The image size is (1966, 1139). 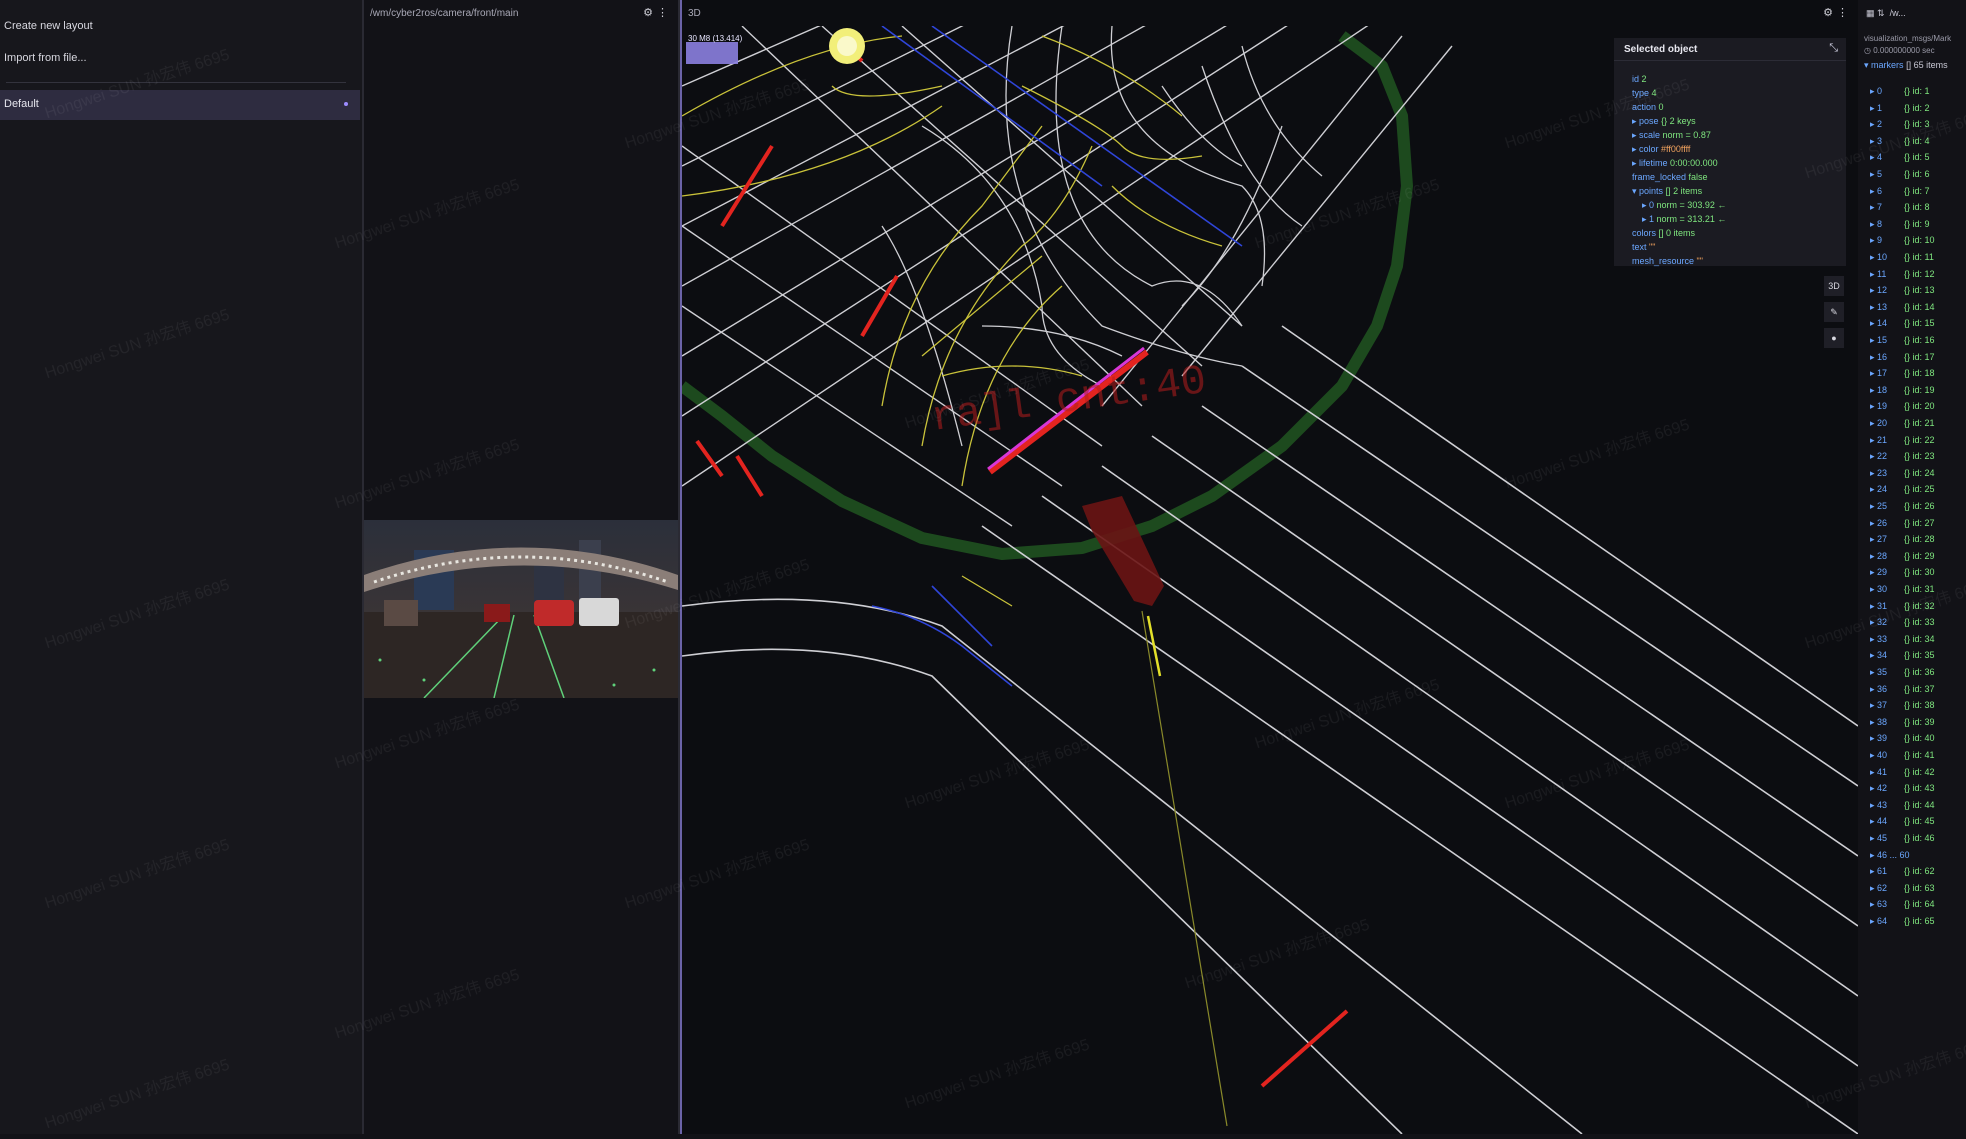 What do you see at coordinates (1900, 108) in the screenshot?
I see `marker-row: ▸ 1 {} id: 2` at bounding box center [1900, 108].